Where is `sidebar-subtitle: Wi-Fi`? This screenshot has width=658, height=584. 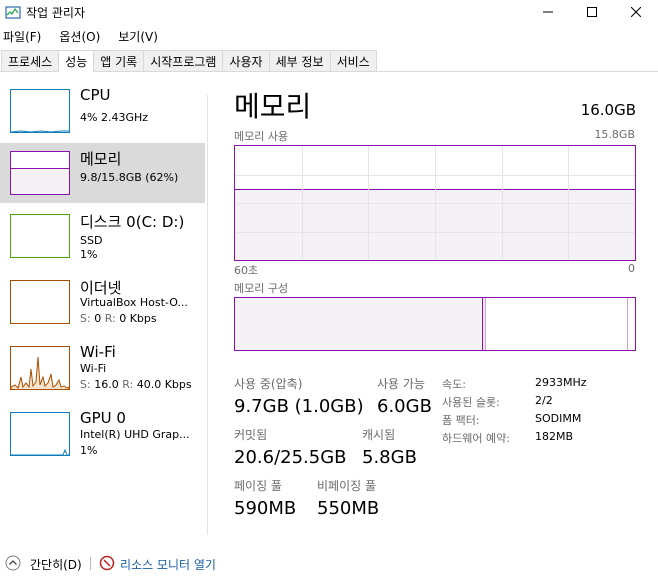
sidebar-subtitle: Wi-Fi is located at coordinates (93, 368).